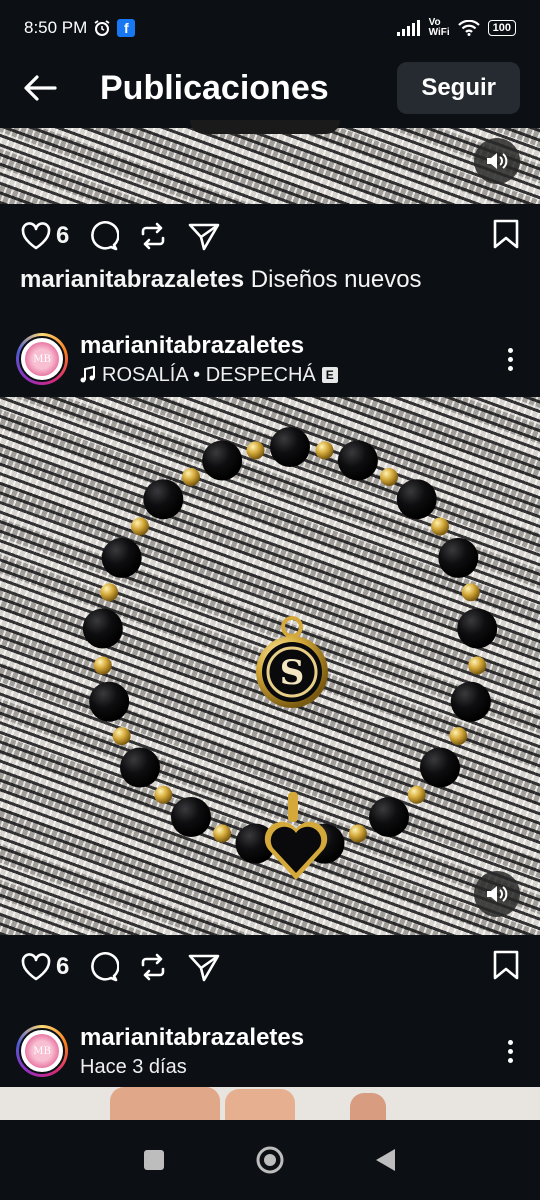 This screenshot has width=540, height=1200. I want to click on caption-username: marianitabrazaletes, so click(132, 279).